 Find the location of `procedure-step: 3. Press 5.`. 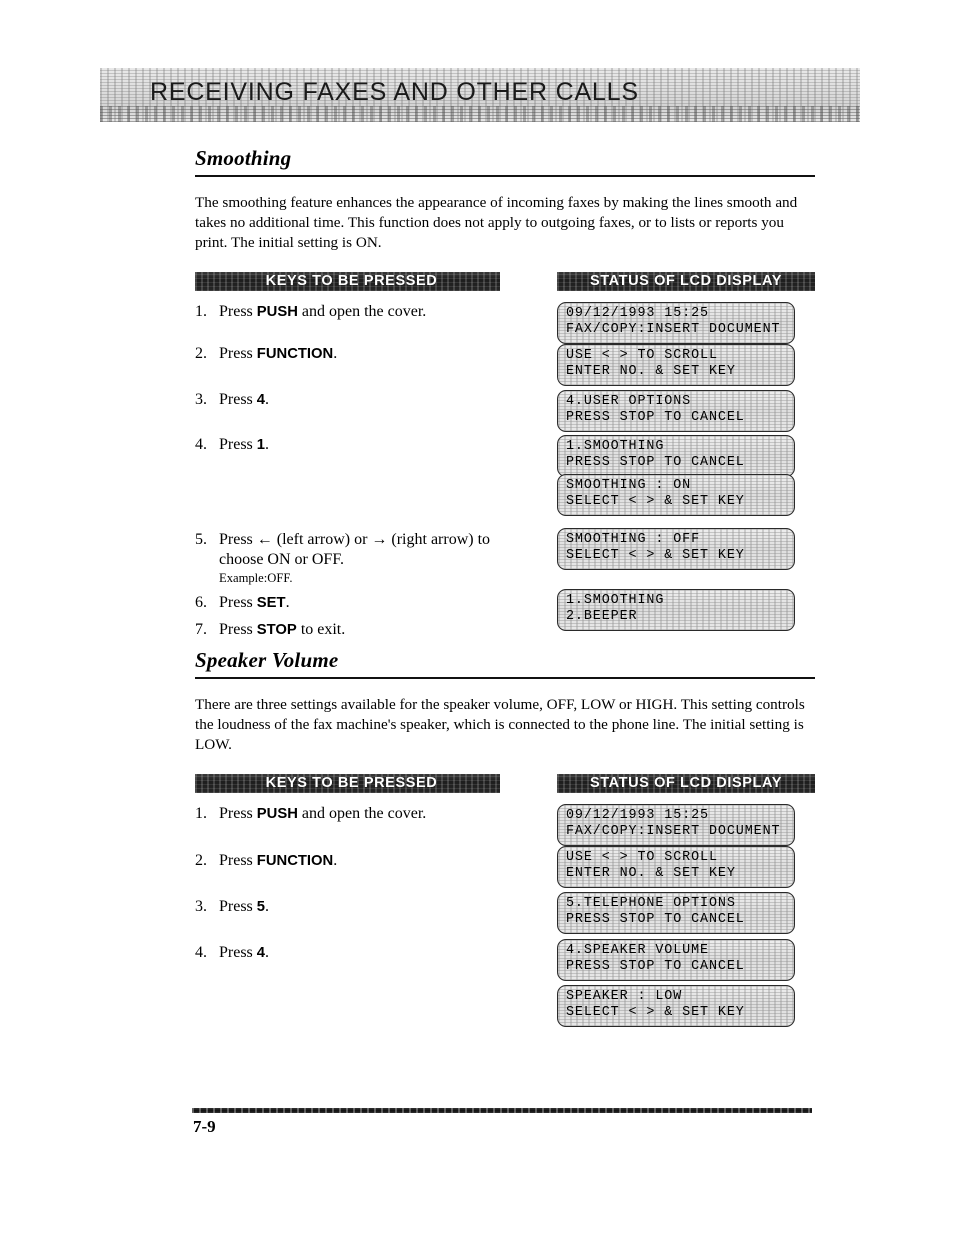

procedure-step: 3. Press 5. is located at coordinates (232, 907).